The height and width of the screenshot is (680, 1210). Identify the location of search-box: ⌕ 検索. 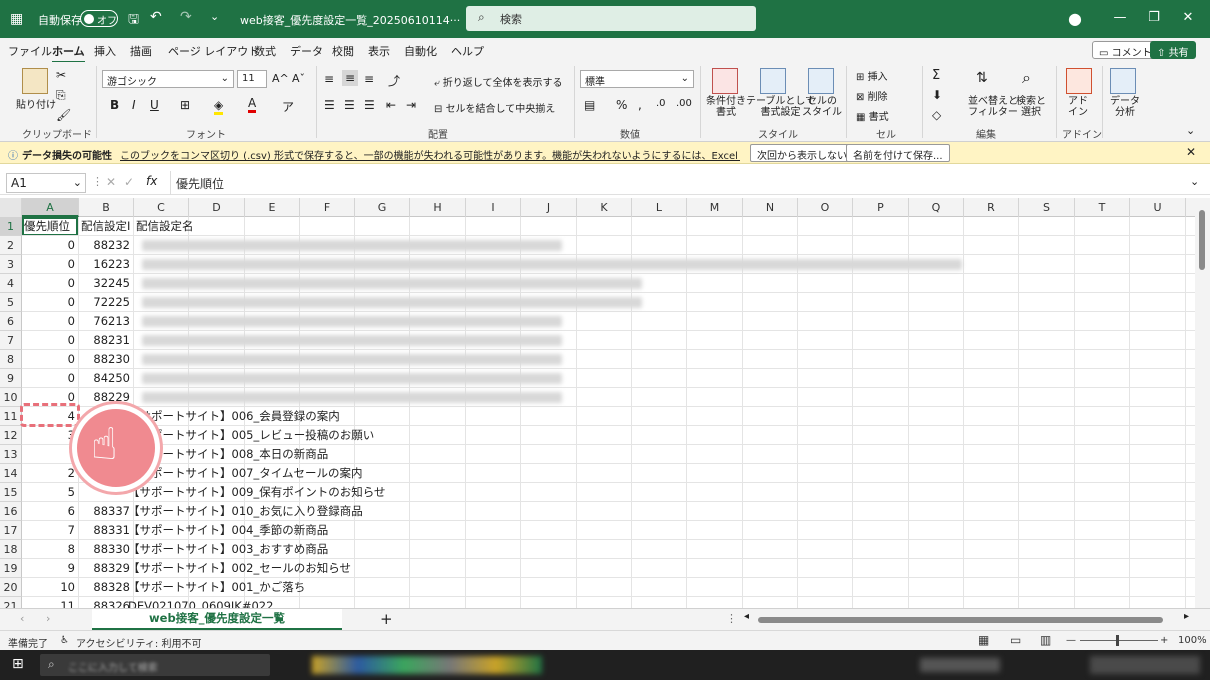
(611, 18).